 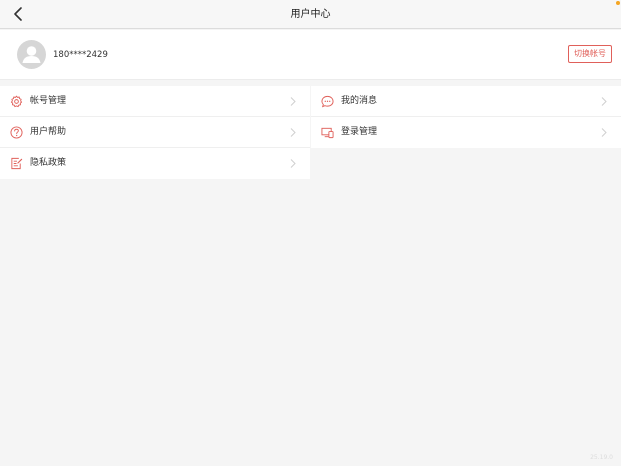 I want to click on question-circle-icon, so click(x=16, y=132).